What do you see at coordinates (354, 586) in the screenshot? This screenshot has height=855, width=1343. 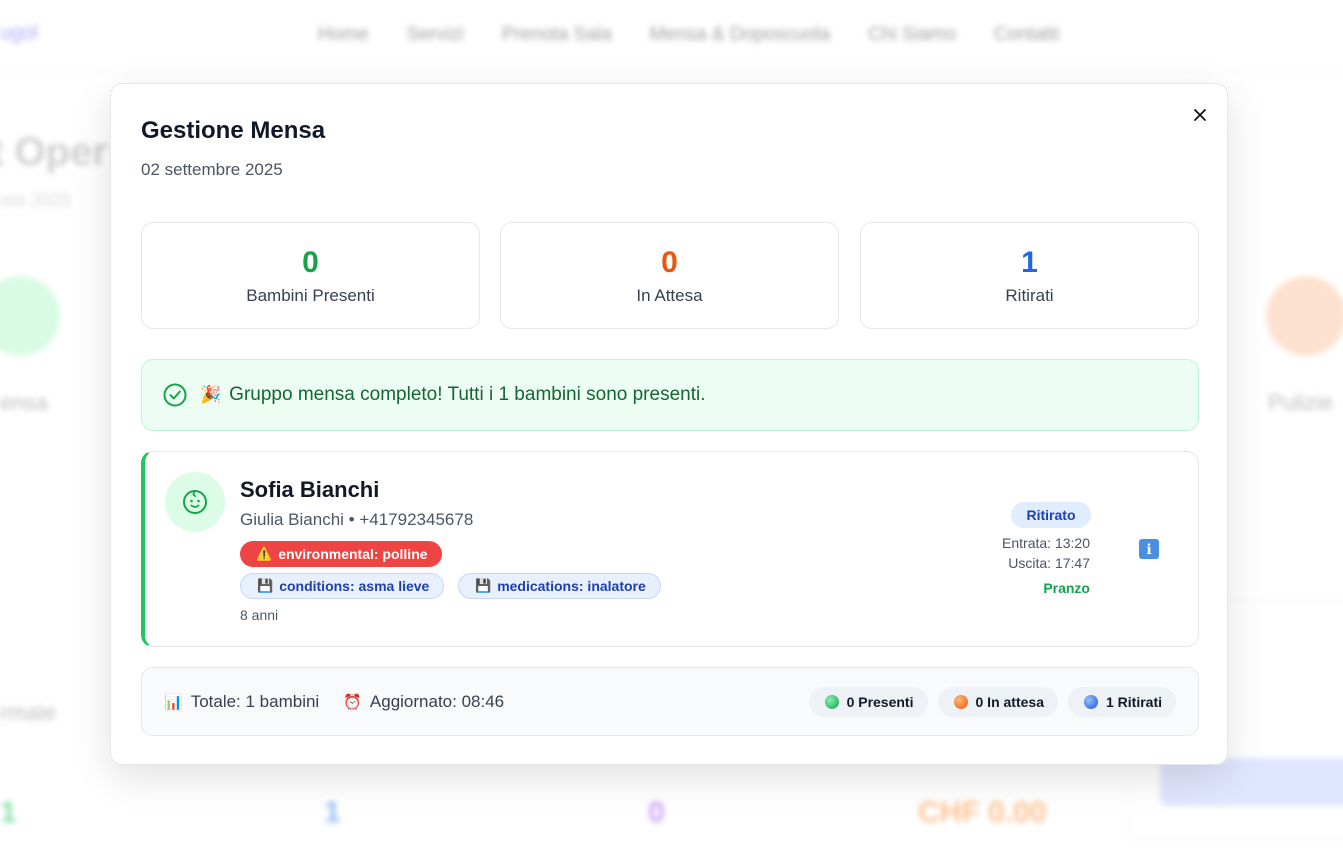 I see `tag-text: conditions: asma lieve` at bounding box center [354, 586].